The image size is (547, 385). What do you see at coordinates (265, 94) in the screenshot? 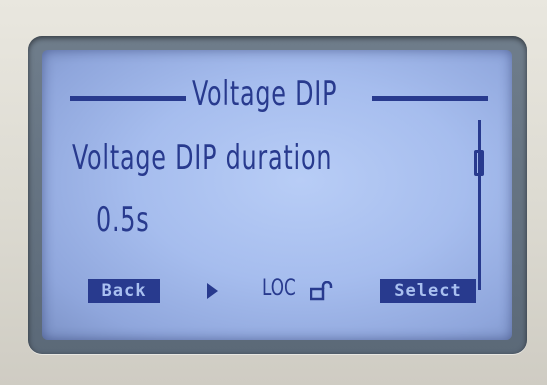
I see `screen-title: Voltage DIP` at bounding box center [265, 94].